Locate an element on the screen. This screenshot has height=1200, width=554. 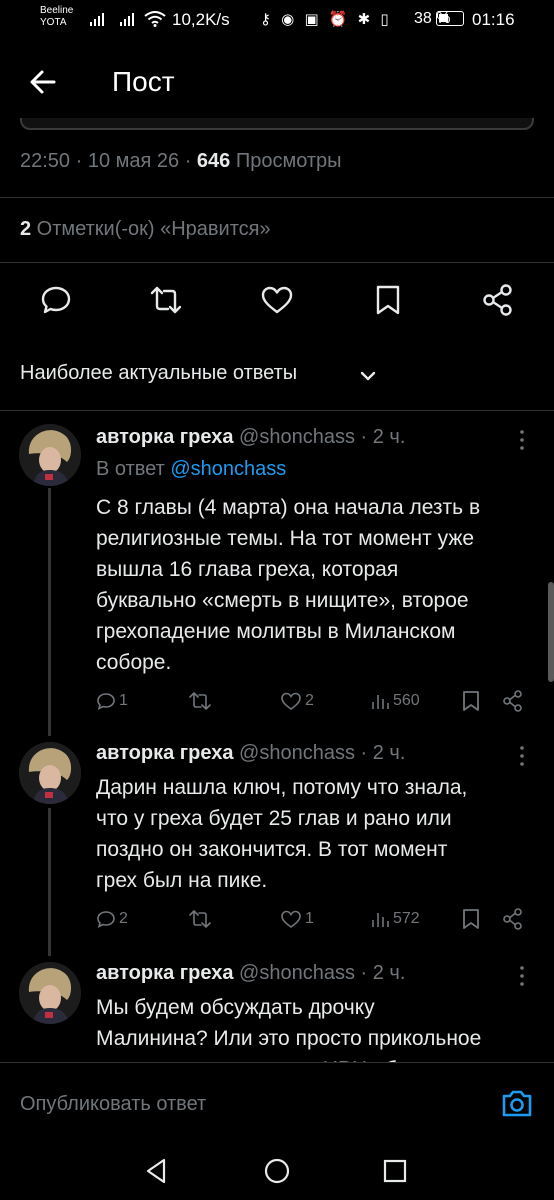
carrier-names: Beeline YOTA is located at coordinates (56, 17).